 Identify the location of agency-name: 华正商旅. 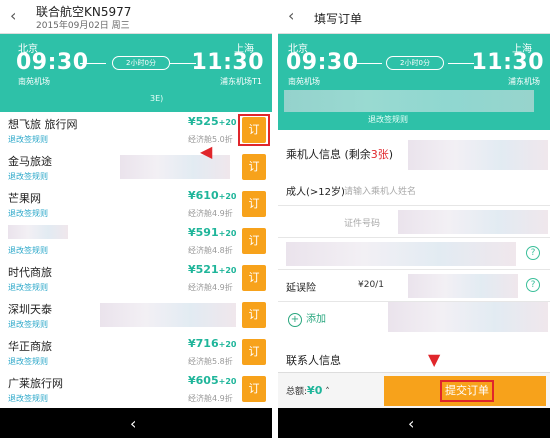
(30, 346).